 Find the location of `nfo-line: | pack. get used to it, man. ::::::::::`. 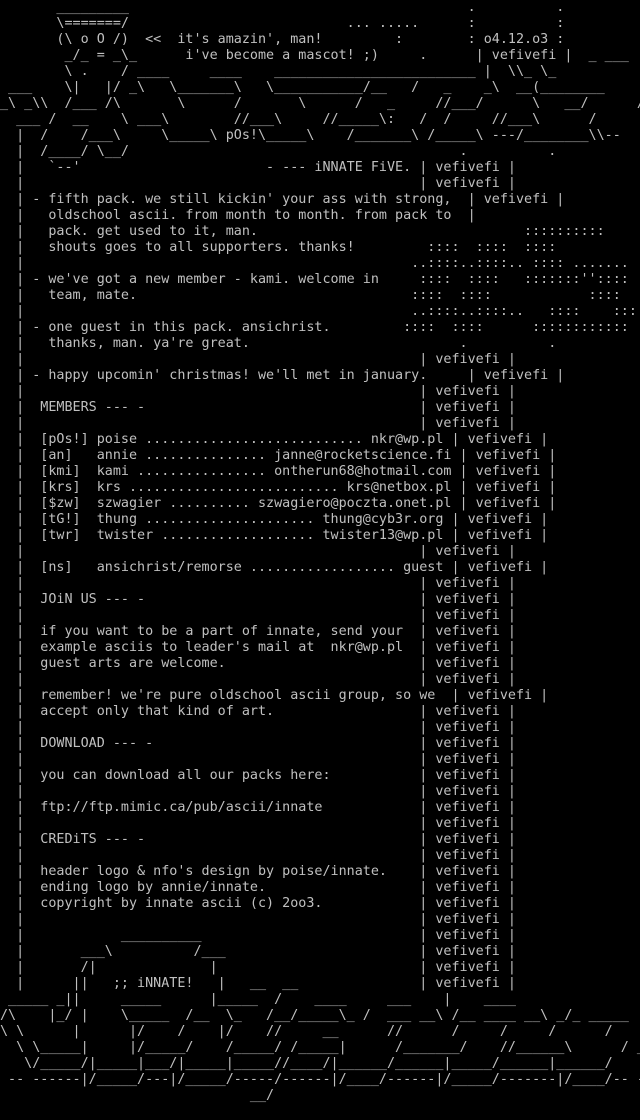

nfo-line: | pack. get used to it, man. :::::::::: is located at coordinates (302, 231).